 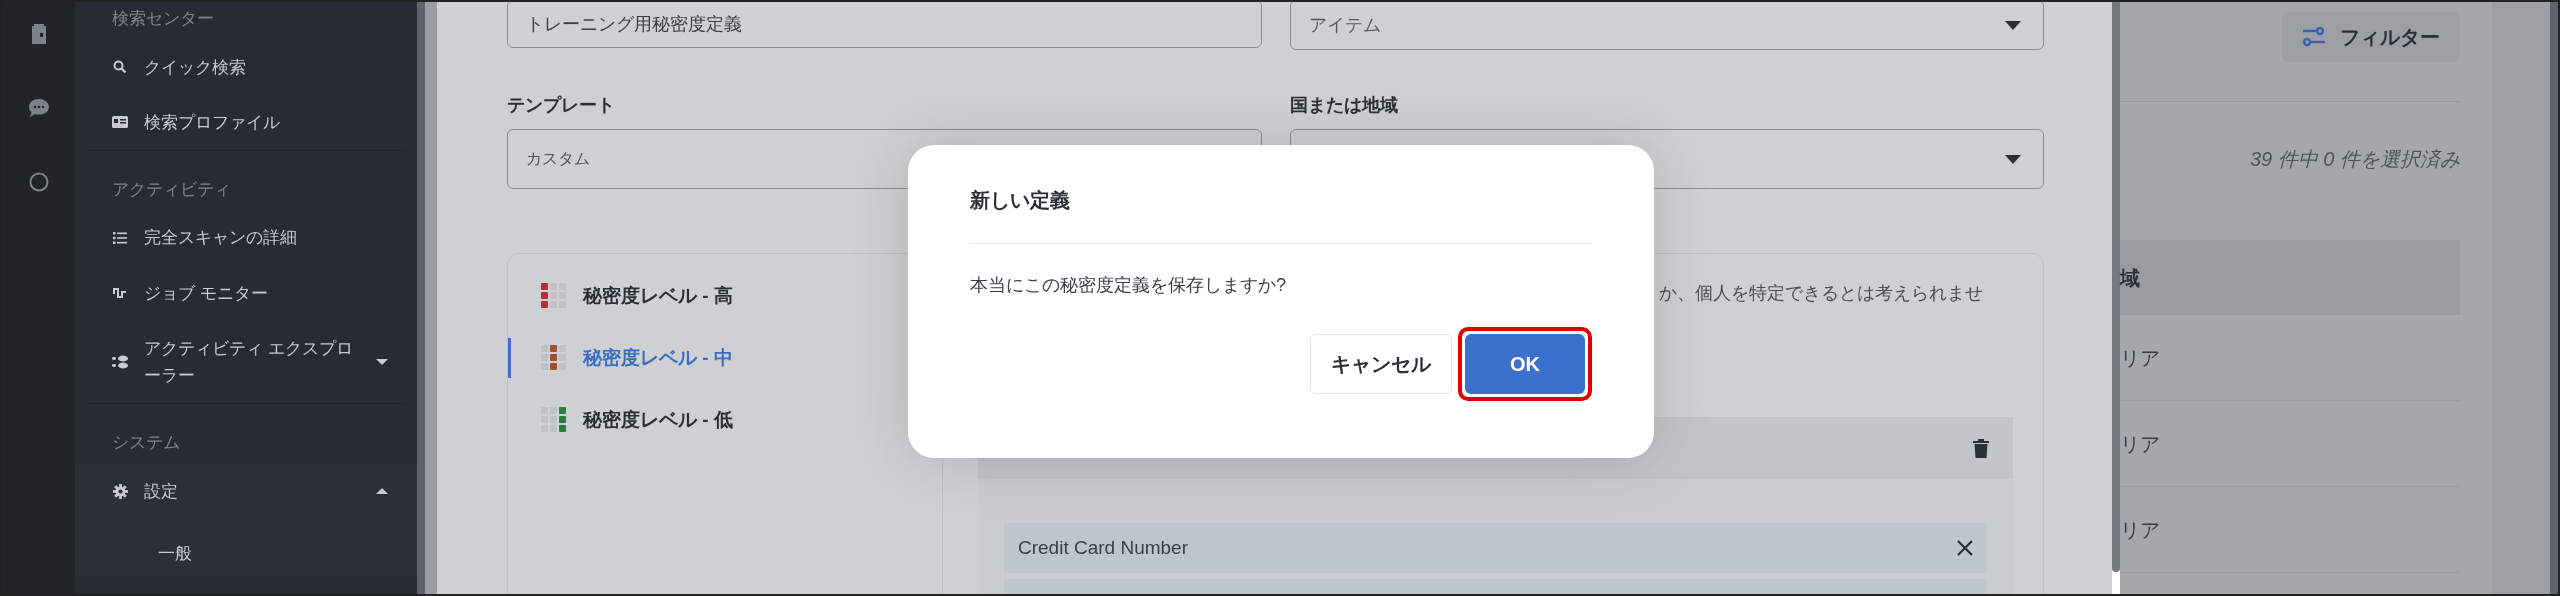 What do you see at coordinates (246, 67) in the screenshot?
I see `sidebar-item: クイック検索` at bounding box center [246, 67].